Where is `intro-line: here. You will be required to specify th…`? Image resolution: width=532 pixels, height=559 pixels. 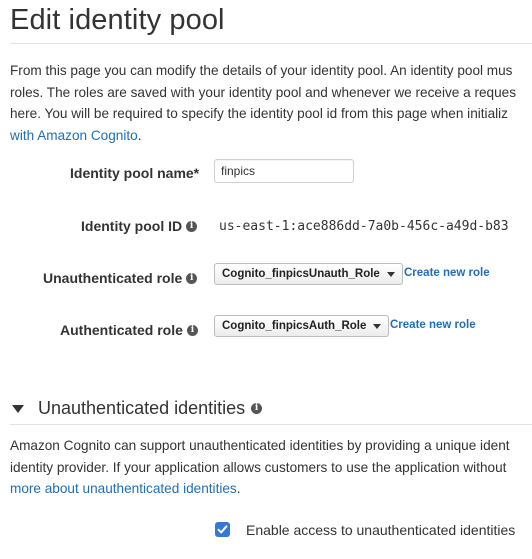
intro-line: here. You will be required to specify th… is located at coordinates (259, 113).